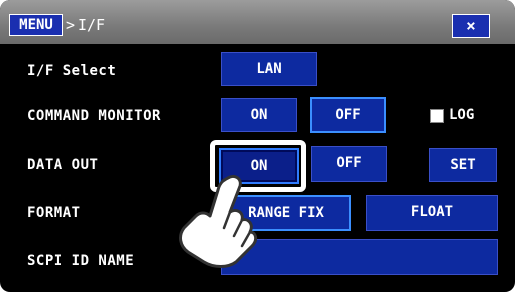  I want to click on breadcrumb-current: I/F, so click(92, 25).